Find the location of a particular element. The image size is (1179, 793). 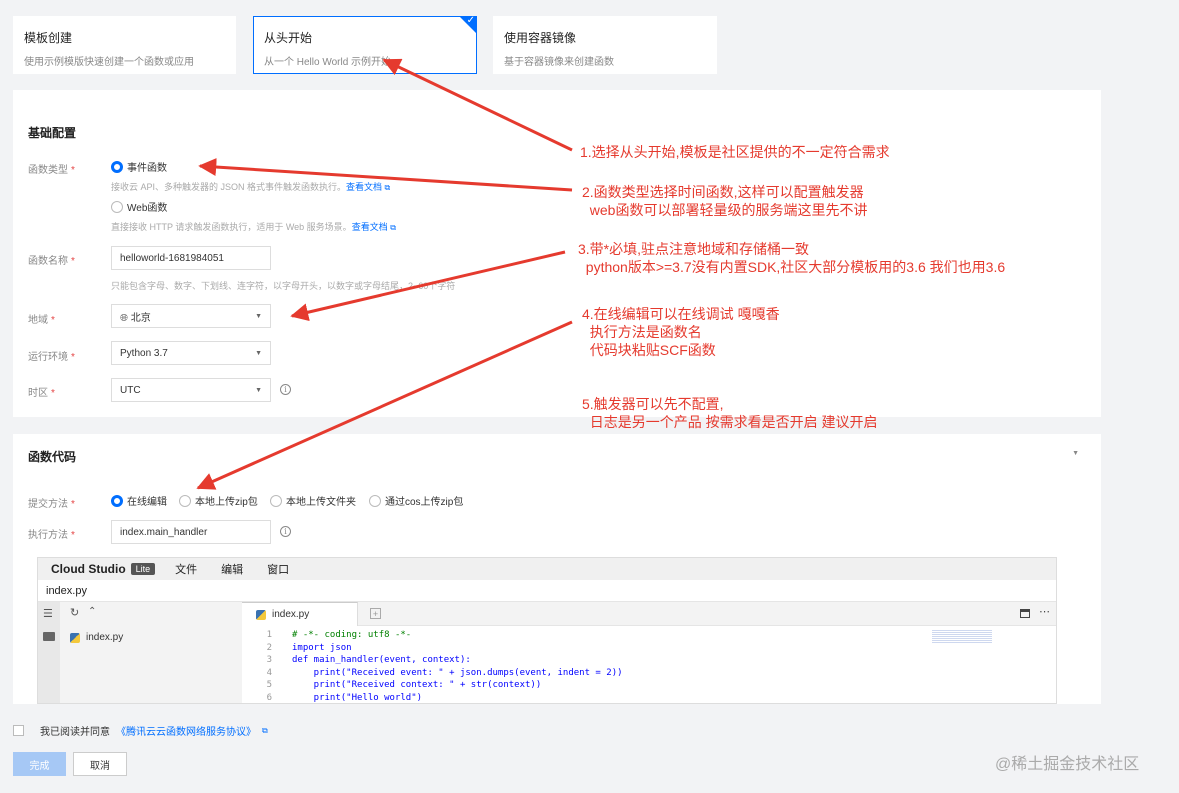

ide-current-file: index.py is located at coordinates (547, 591).